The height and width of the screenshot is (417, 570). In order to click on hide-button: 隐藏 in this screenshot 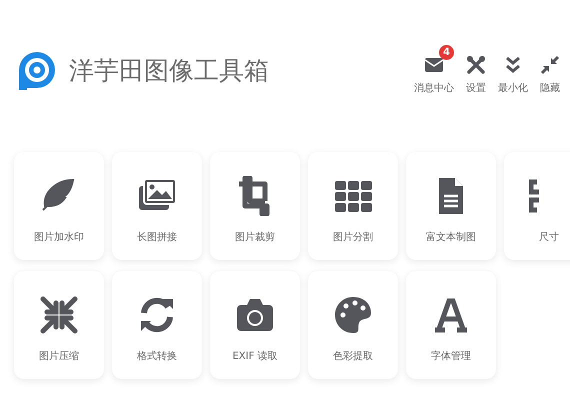, I will do `click(550, 70)`.